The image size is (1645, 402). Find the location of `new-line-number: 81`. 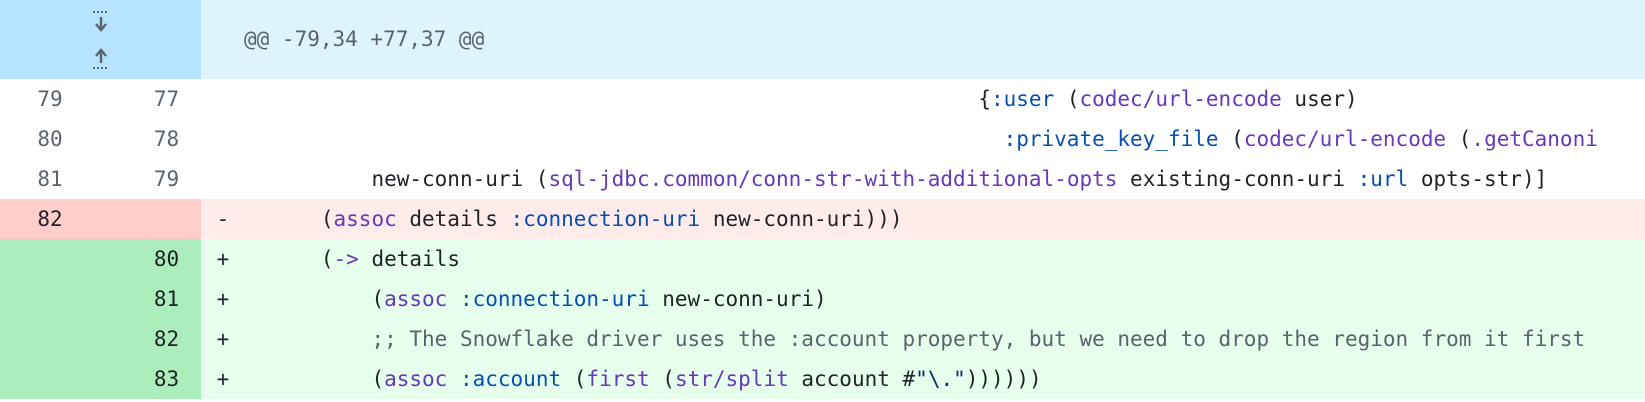

new-line-number: 81 is located at coordinates (150, 299).